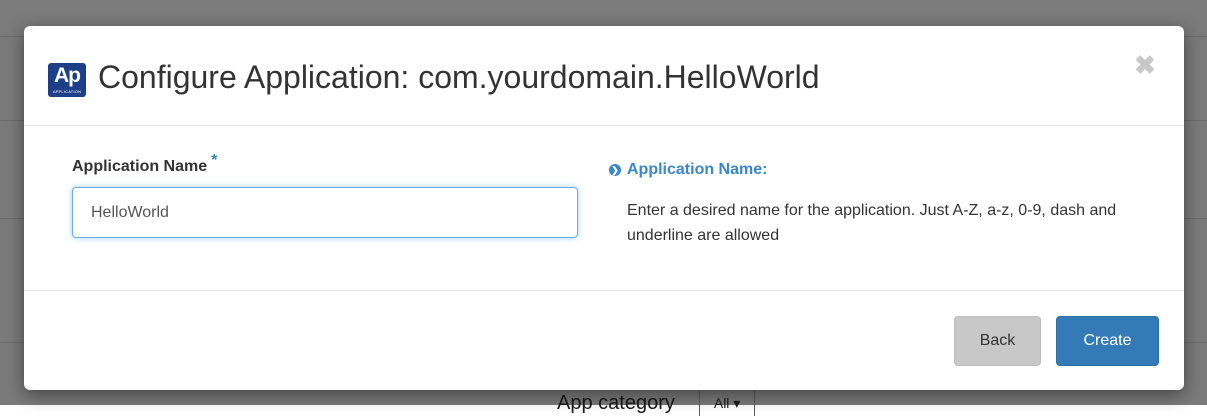  Describe the element at coordinates (67, 75) in the screenshot. I see `app-icon-text: Ap` at that location.